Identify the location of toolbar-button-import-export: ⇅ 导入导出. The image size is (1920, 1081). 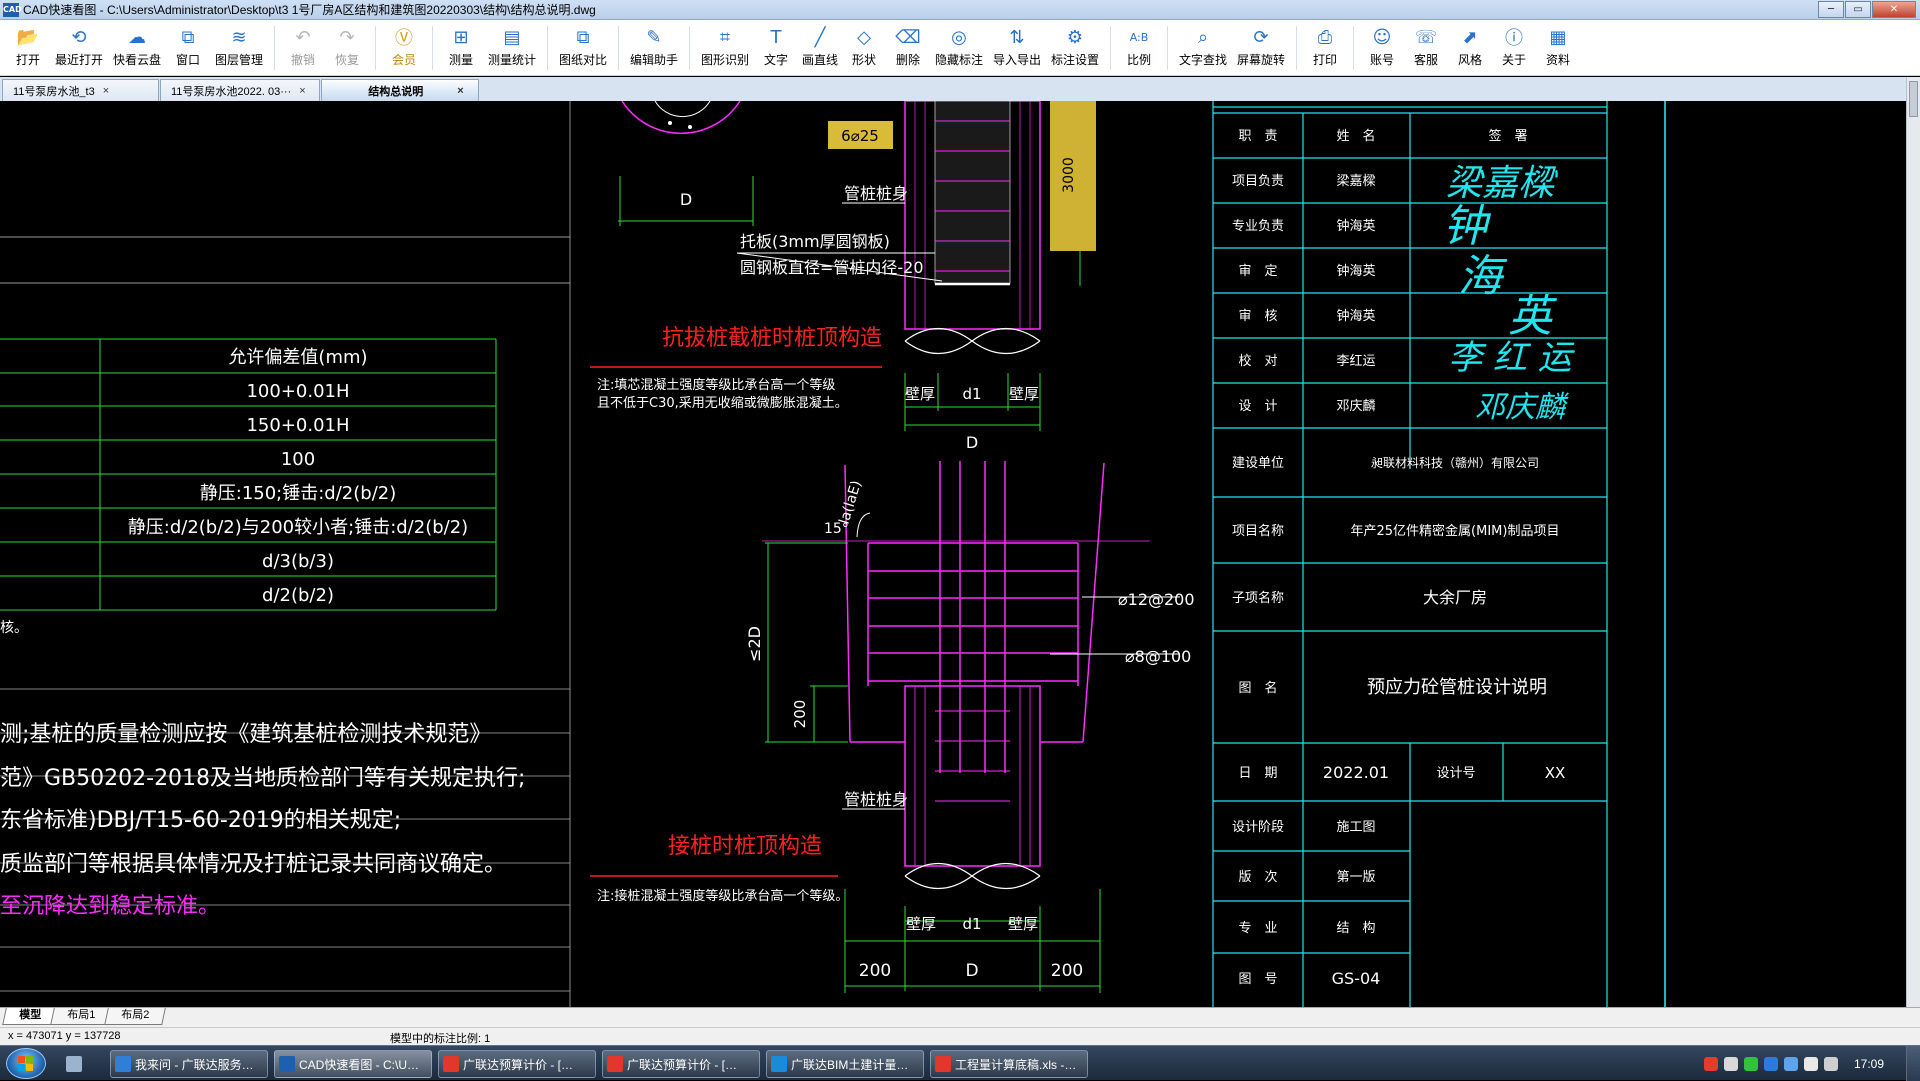
(1017, 48).